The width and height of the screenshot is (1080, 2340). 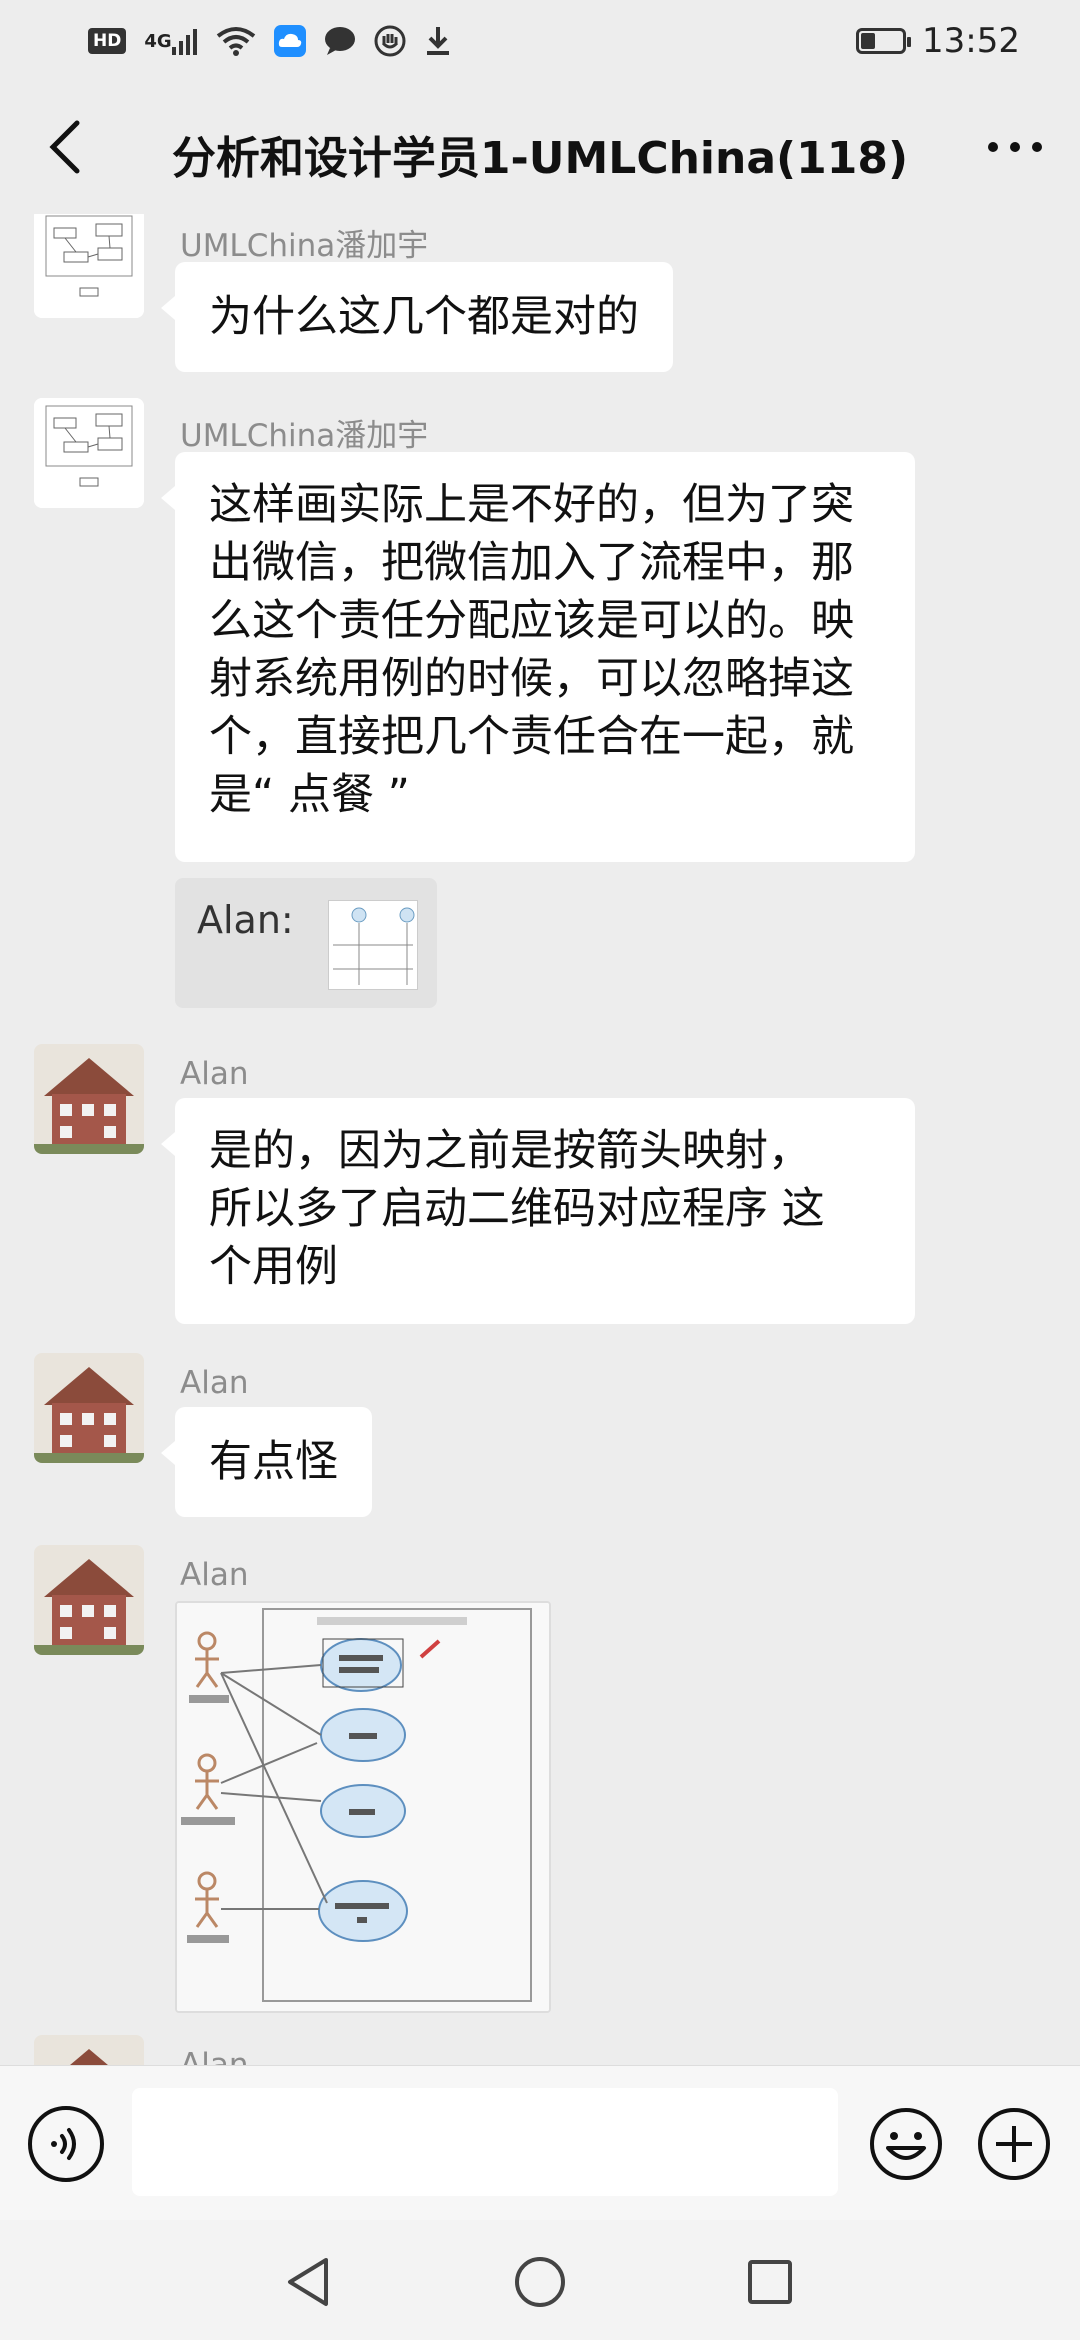 I want to click on system-home-button, so click(x=540, y=2282).